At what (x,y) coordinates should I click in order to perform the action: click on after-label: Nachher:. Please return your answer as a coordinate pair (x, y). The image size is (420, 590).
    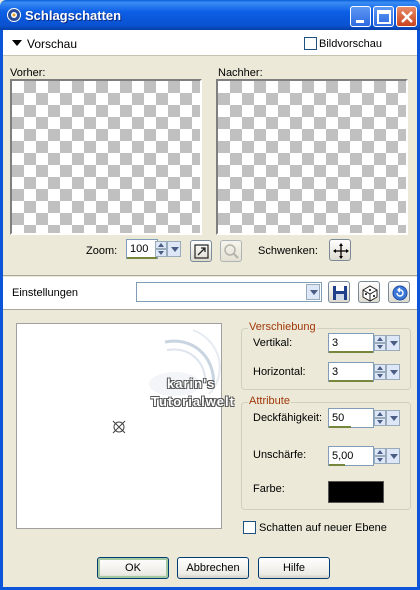
    Looking at the image, I should click on (240, 73).